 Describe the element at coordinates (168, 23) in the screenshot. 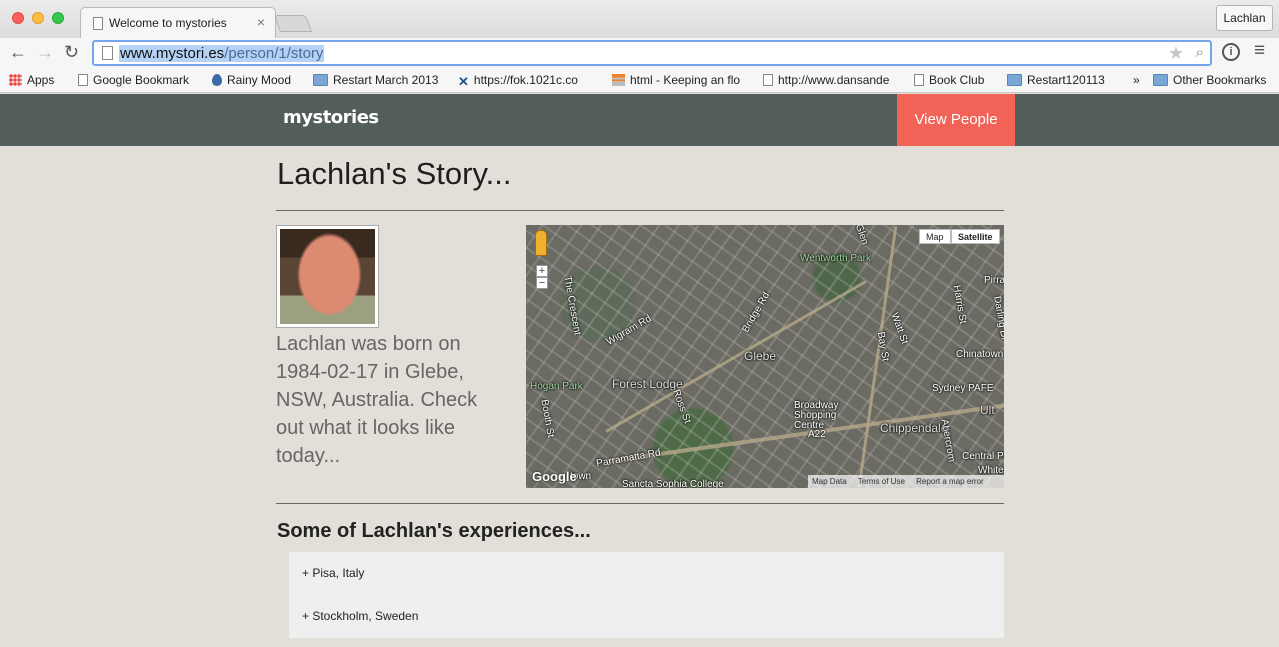

I see `tab-title: Welcome to mystories` at that location.